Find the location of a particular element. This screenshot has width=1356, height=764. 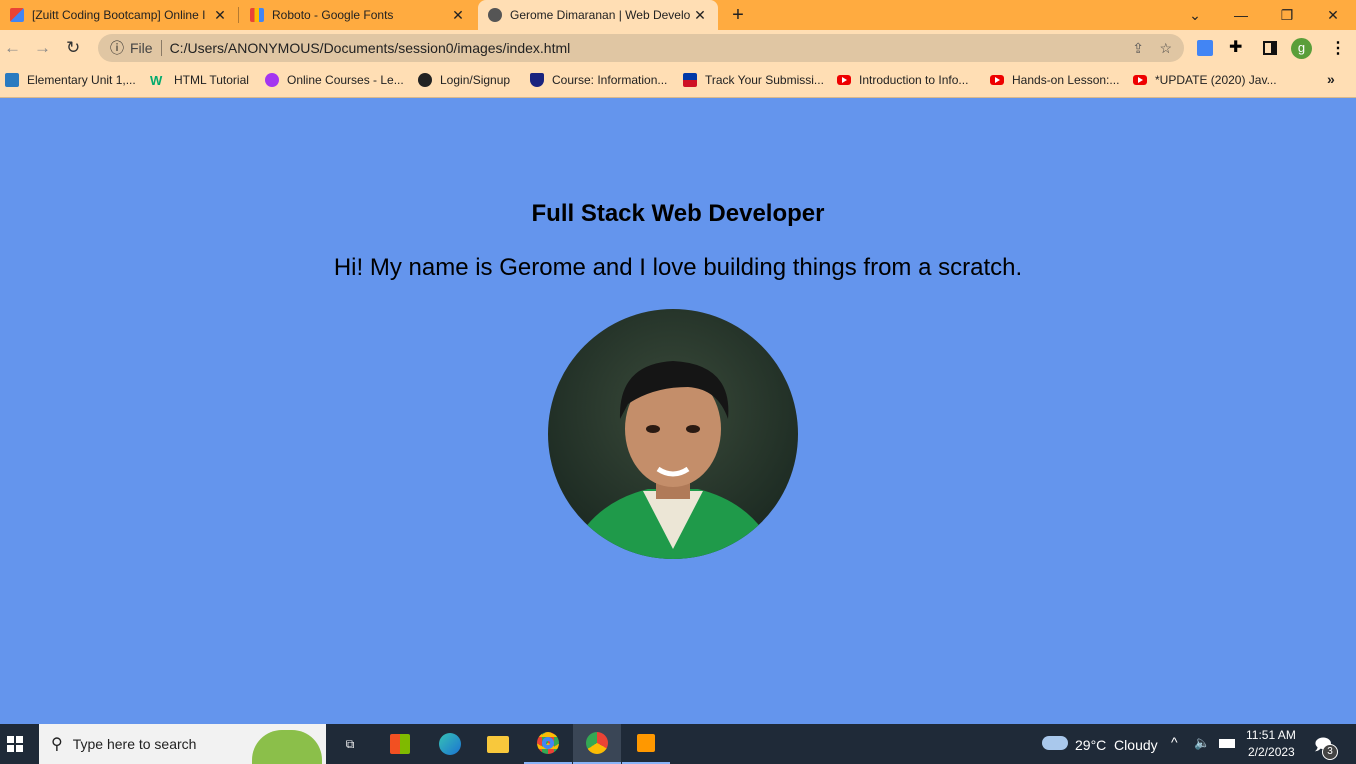

search-icon: ⚲ is located at coordinates (57, 744).